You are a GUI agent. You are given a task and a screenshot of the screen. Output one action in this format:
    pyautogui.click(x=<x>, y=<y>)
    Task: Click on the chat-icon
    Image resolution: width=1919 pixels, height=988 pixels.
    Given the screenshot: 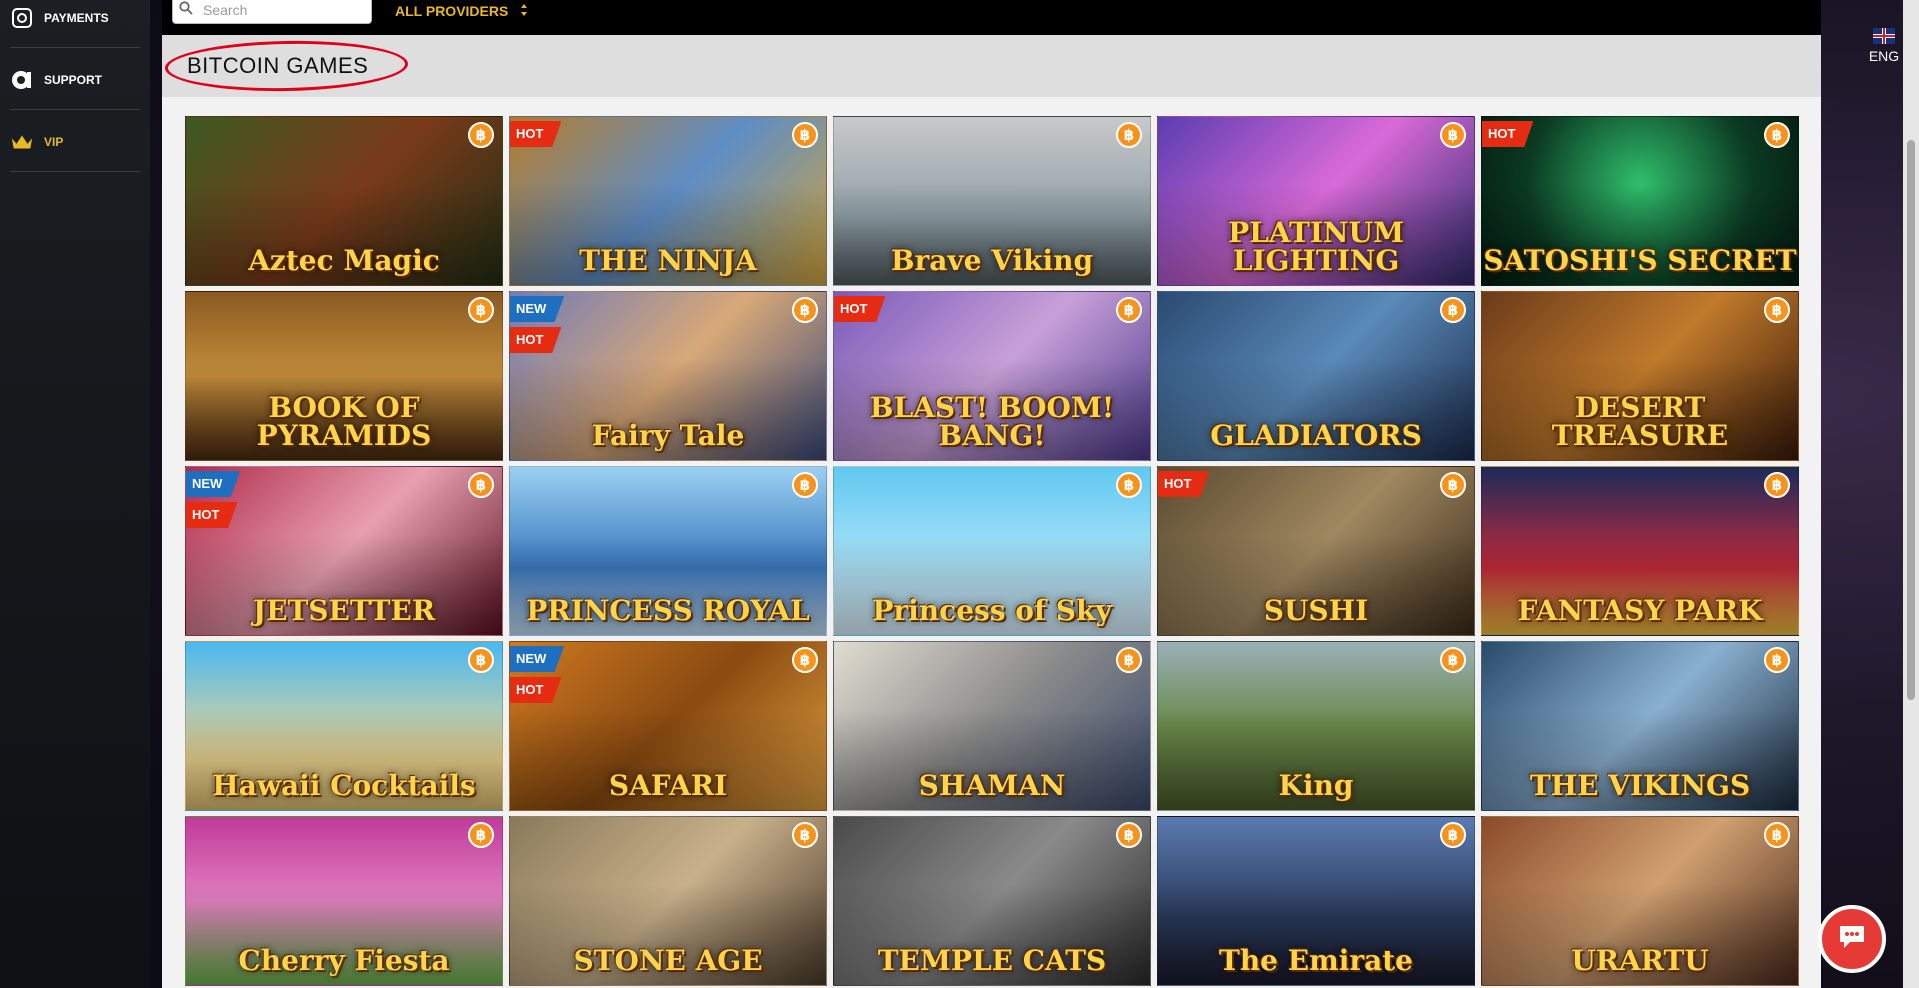 What is the action you would take?
    pyautogui.click(x=1852, y=939)
    